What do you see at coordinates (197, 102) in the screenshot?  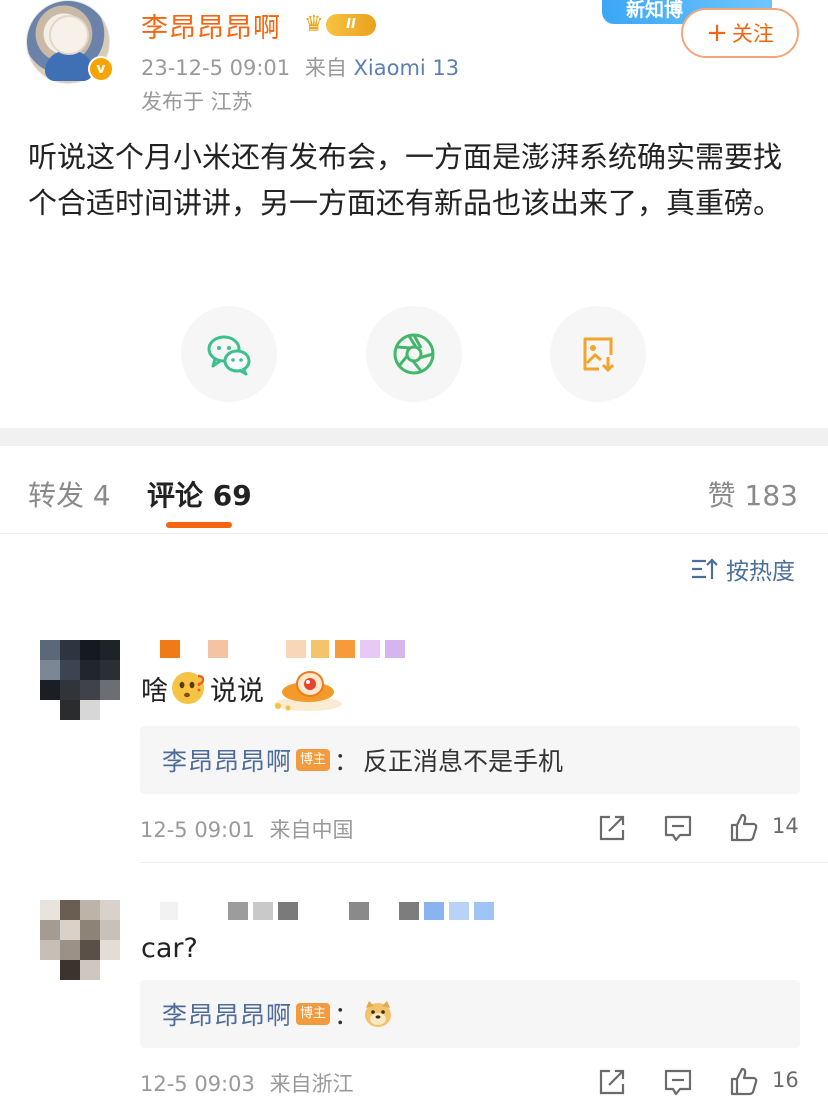 I see `post-location: 发布于 江苏` at bounding box center [197, 102].